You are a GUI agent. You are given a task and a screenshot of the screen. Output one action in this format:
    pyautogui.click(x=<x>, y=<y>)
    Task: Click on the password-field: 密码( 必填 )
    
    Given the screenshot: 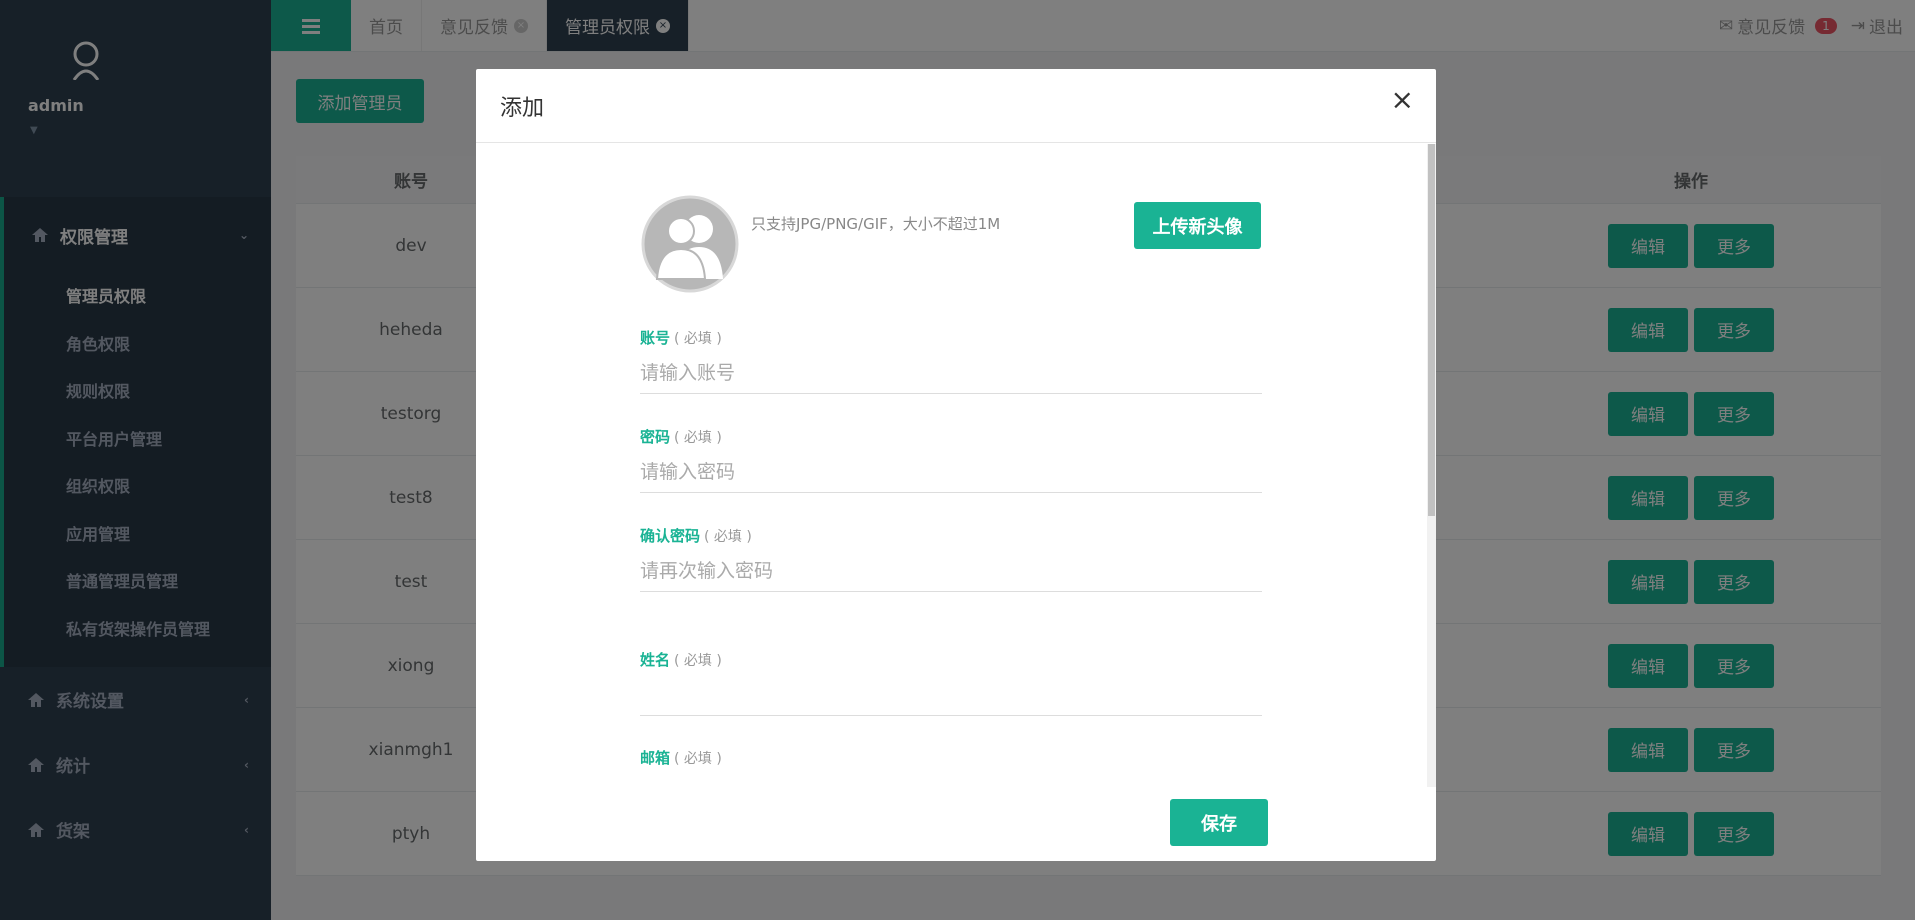 What is the action you would take?
    pyautogui.click(x=951, y=459)
    